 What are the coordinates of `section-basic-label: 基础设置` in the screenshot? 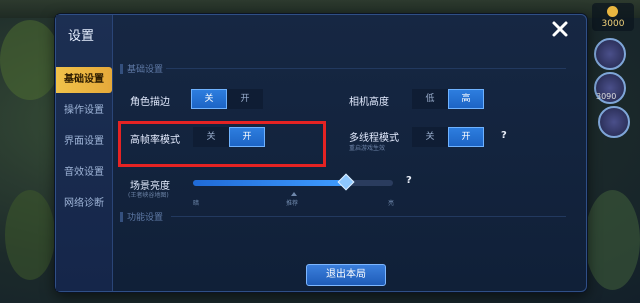 It's located at (145, 70).